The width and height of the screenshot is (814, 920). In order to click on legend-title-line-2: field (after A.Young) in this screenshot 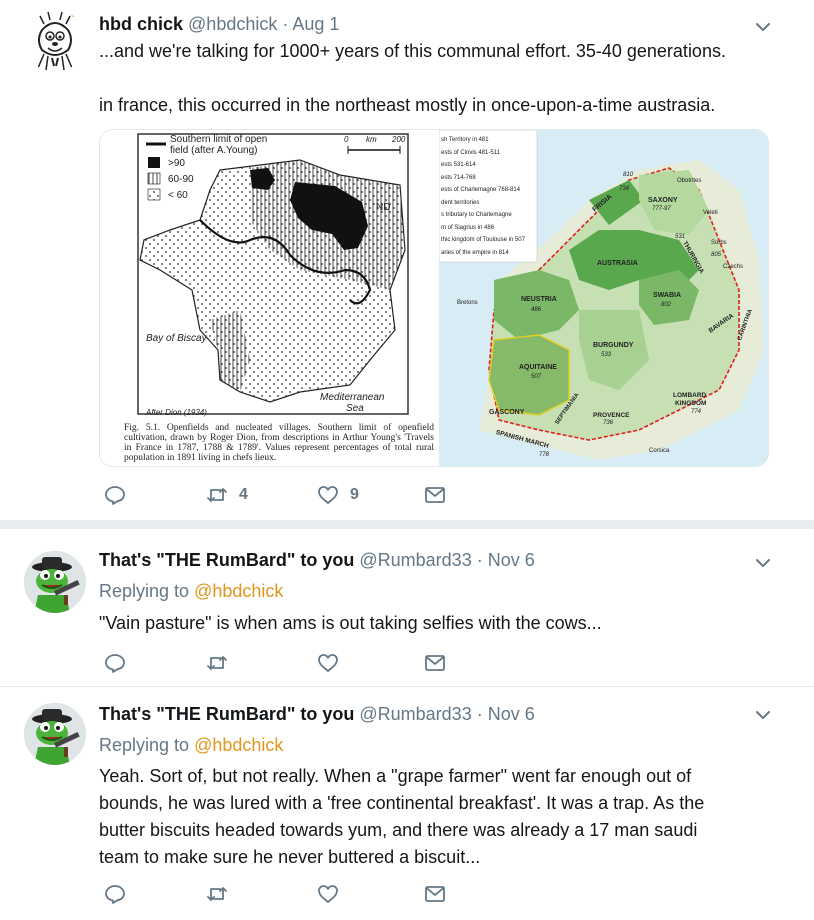, I will do `click(214, 150)`.